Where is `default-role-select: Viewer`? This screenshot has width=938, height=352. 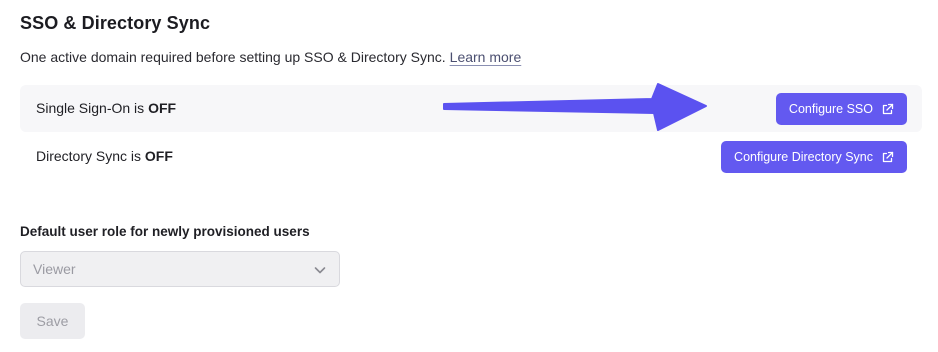
default-role-select: Viewer is located at coordinates (180, 269).